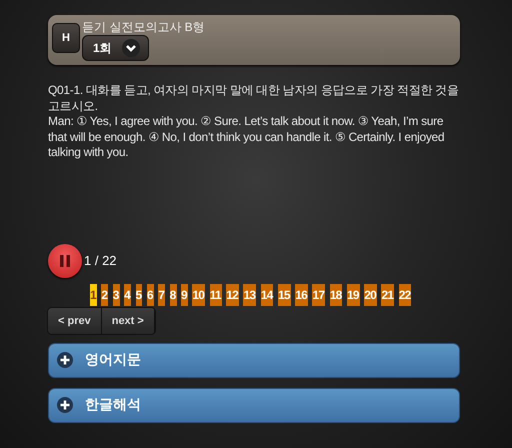  I want to click on pause-button, so click(65, 261).